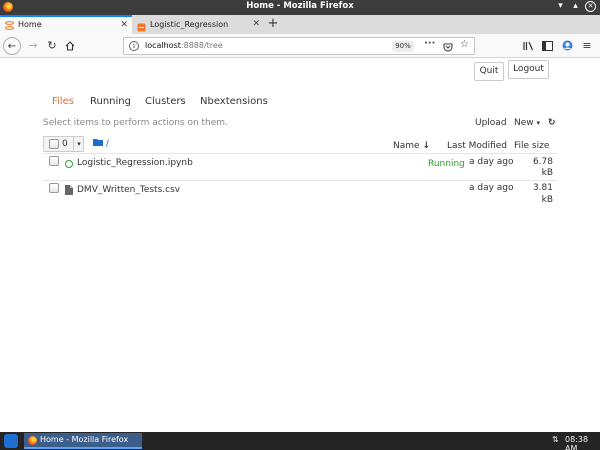 This screenshot has height=450, width=600. I want to click on tab-label: Home, so click(30, 24).